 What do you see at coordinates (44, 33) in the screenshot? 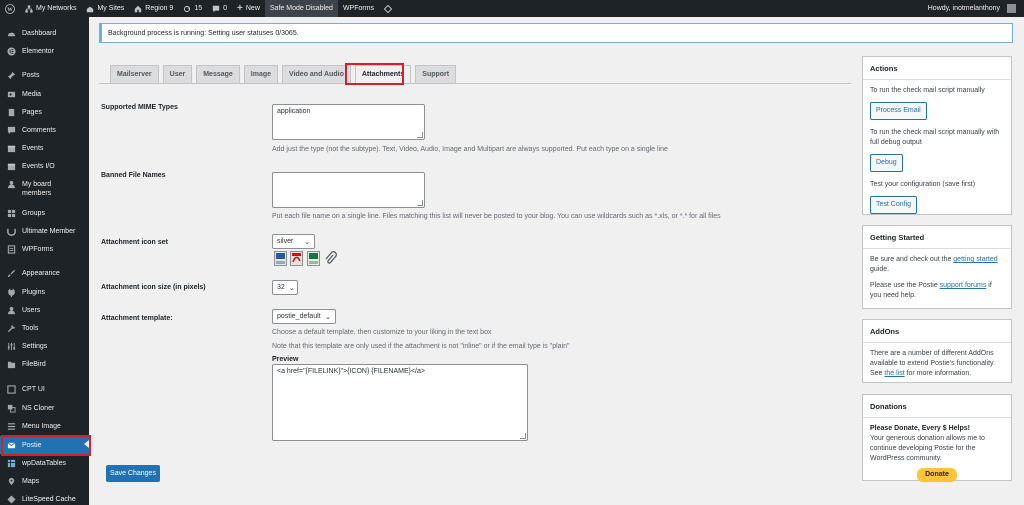
I see `sidebar-item-dashboard: Dashboard` at bounding box center [44, 33].